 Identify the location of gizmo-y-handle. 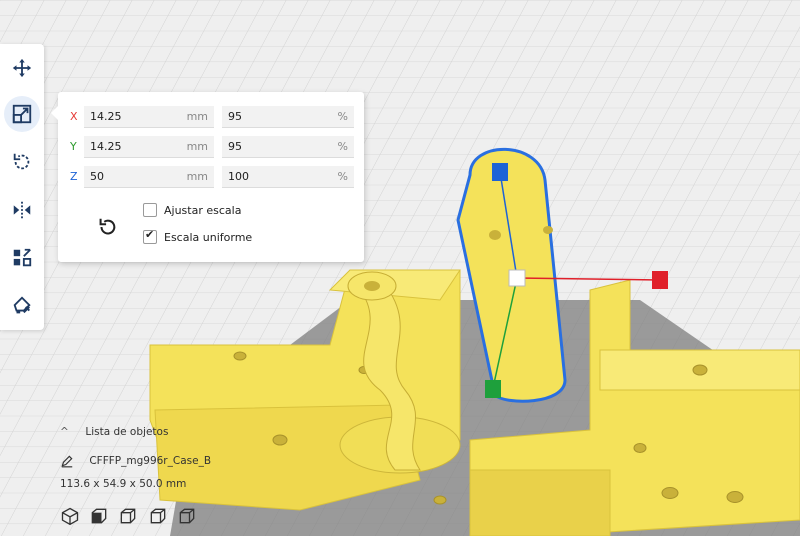
(493, 389).